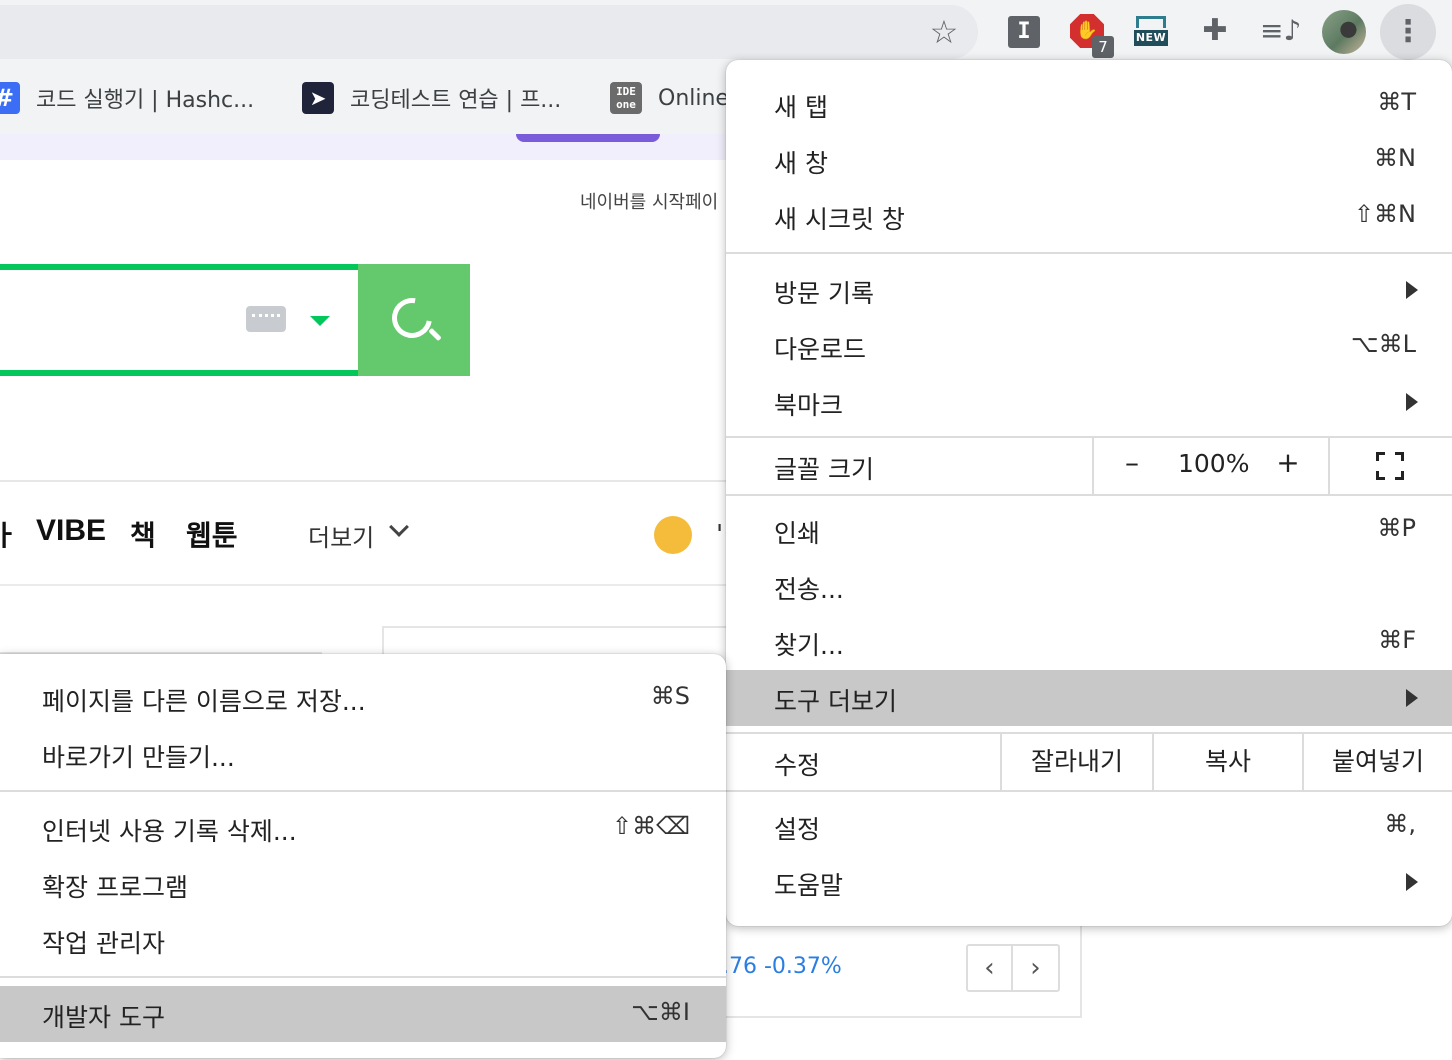 The image size is (1452, 1060). What do you see at coordinates (363, 884) in the screenshot?
I see `submenu-item-extensions: 확장 프로그램` at bounding box center [363, 884].